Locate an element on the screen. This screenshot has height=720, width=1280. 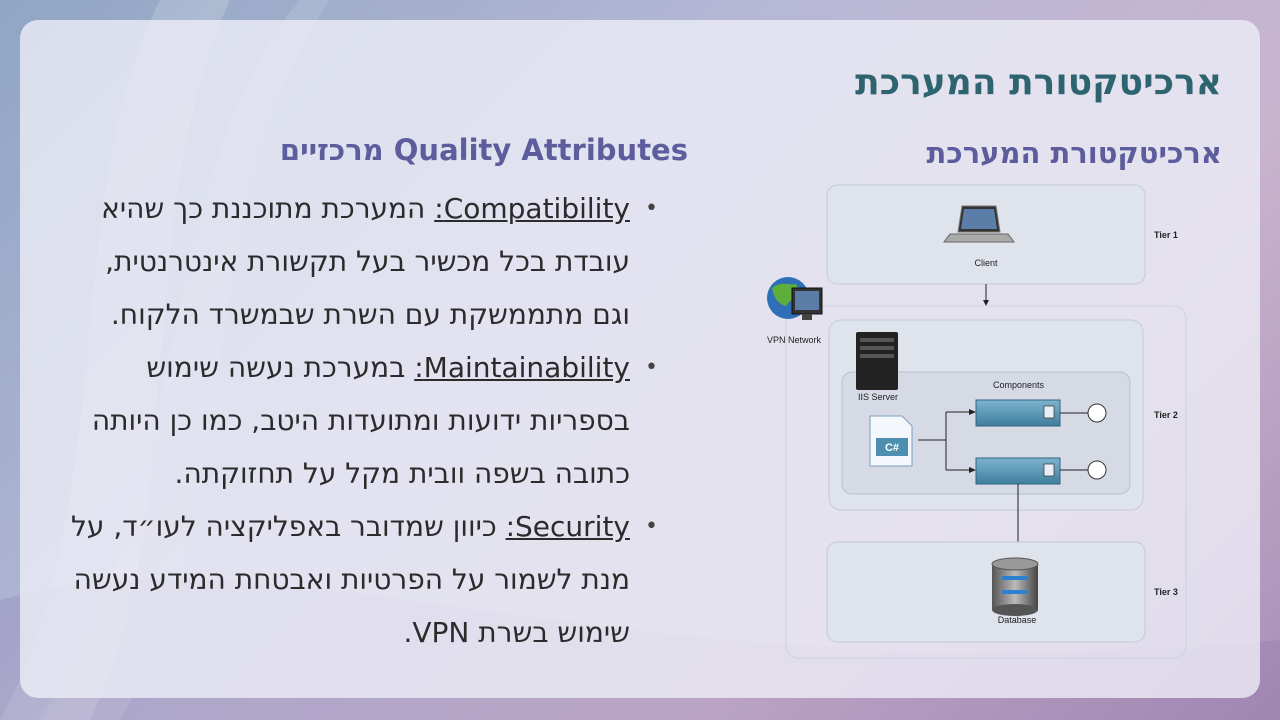
components-label: Components is located at coordinates (1019, 385).